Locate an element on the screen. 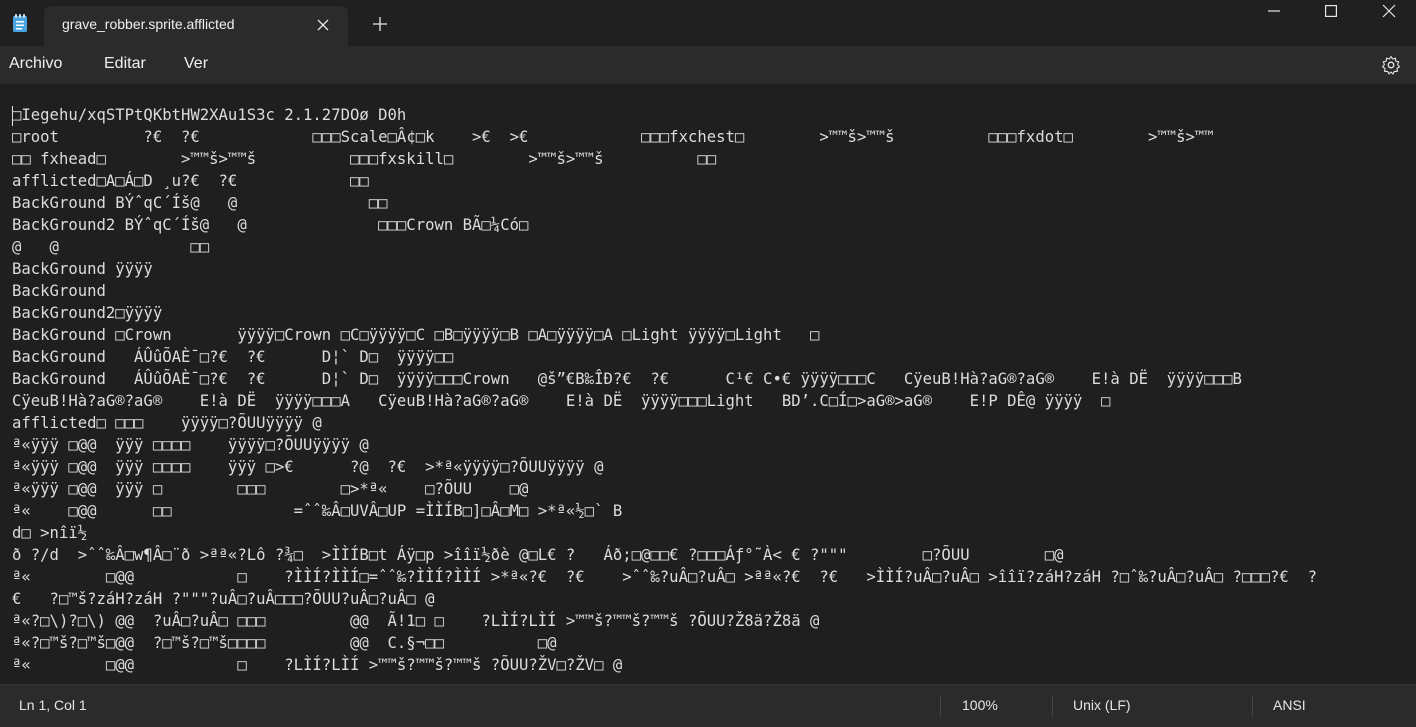 The width and height of the screenshot is (1416, 727). plus-icon is located at coordinates (380, 24).